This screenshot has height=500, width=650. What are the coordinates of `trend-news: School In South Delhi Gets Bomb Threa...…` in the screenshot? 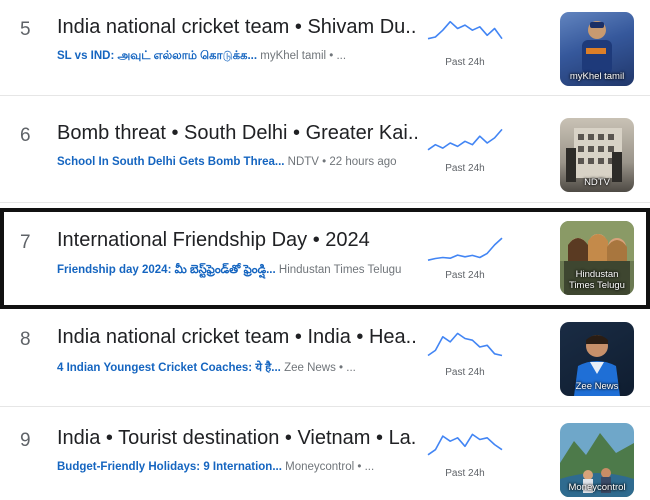 It's located at (237, 162).